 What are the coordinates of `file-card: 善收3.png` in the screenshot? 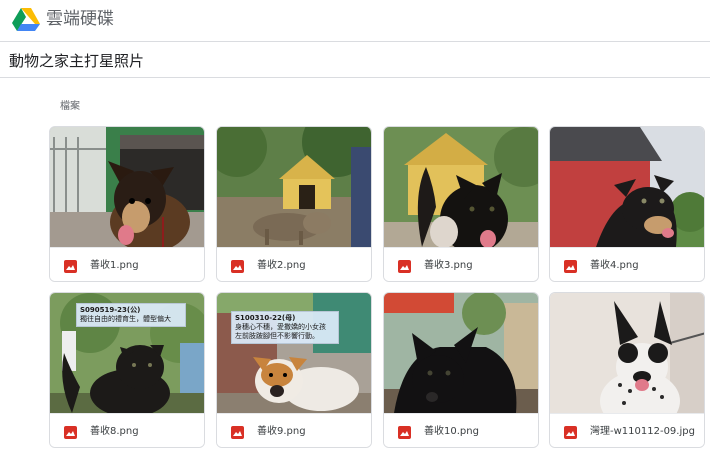 It's located at (461, 204).